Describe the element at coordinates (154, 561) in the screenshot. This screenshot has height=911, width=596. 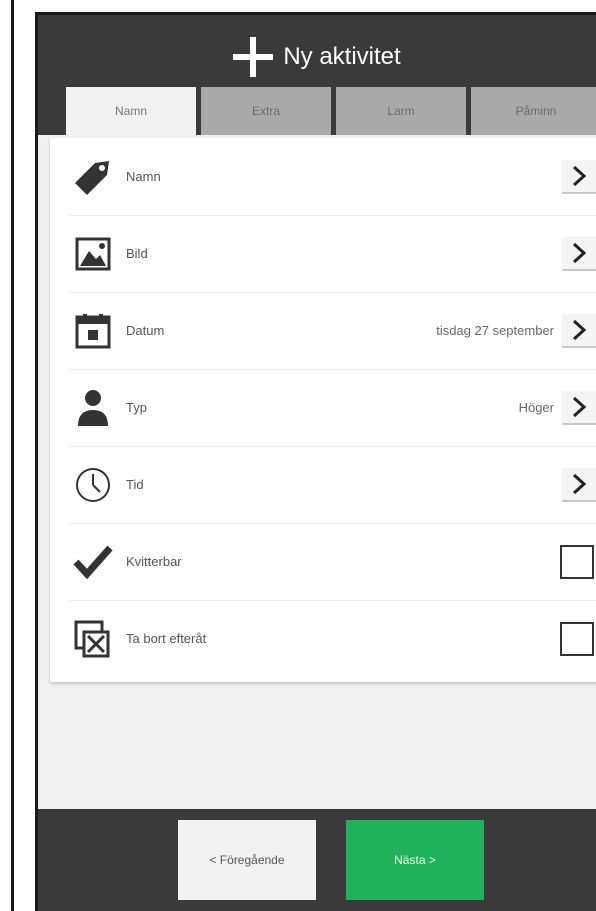
I see `row-label-kvitterbar: Kvitterbar` at that location.